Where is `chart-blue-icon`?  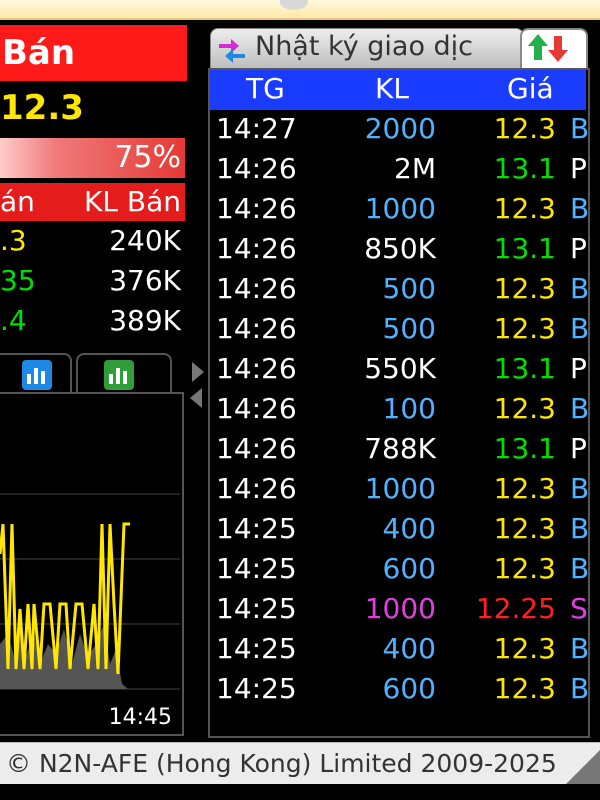
chart-blue-icon is located at coordinates (37, 375).